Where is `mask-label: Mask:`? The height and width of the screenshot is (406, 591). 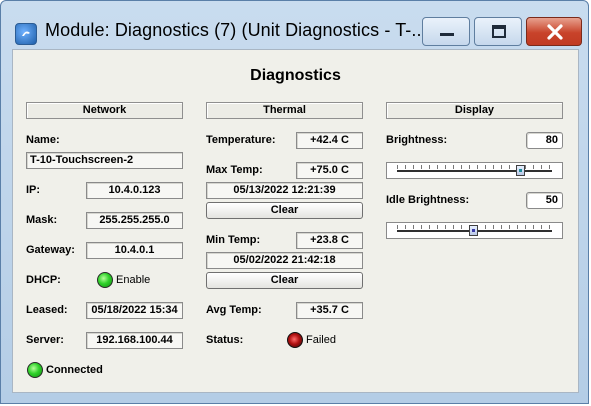 mask-label: Mask: is located at coordinates (42, 220).